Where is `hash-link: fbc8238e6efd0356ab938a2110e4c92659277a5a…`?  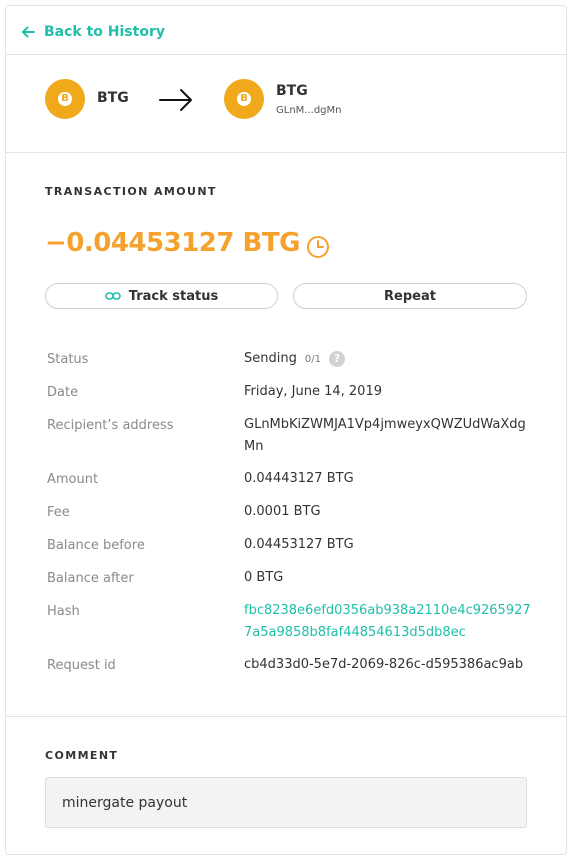
hash-link: fbc8238e6efd0356ab938a2110e4c92659277a5a… is located at coordinates (389, 622).